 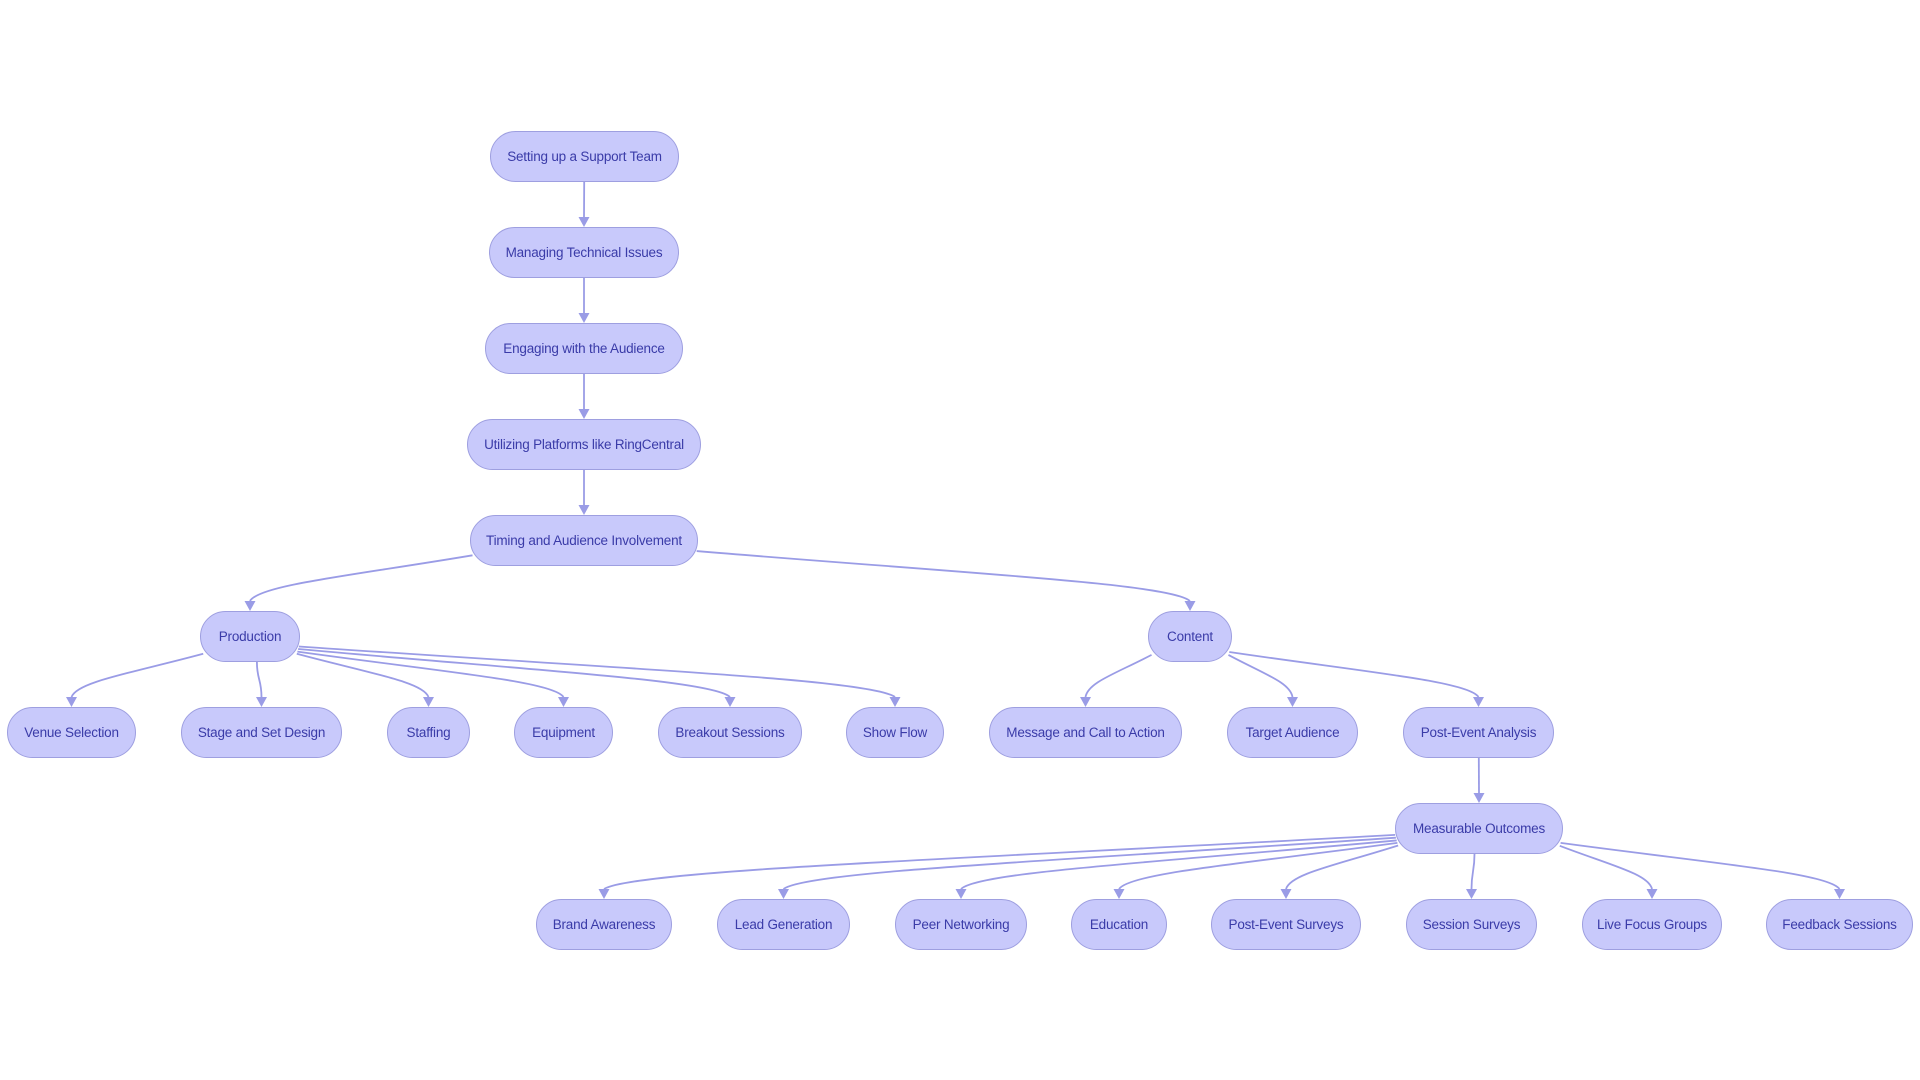 I want to click on node-production: Production, so click(x=250, y=636).